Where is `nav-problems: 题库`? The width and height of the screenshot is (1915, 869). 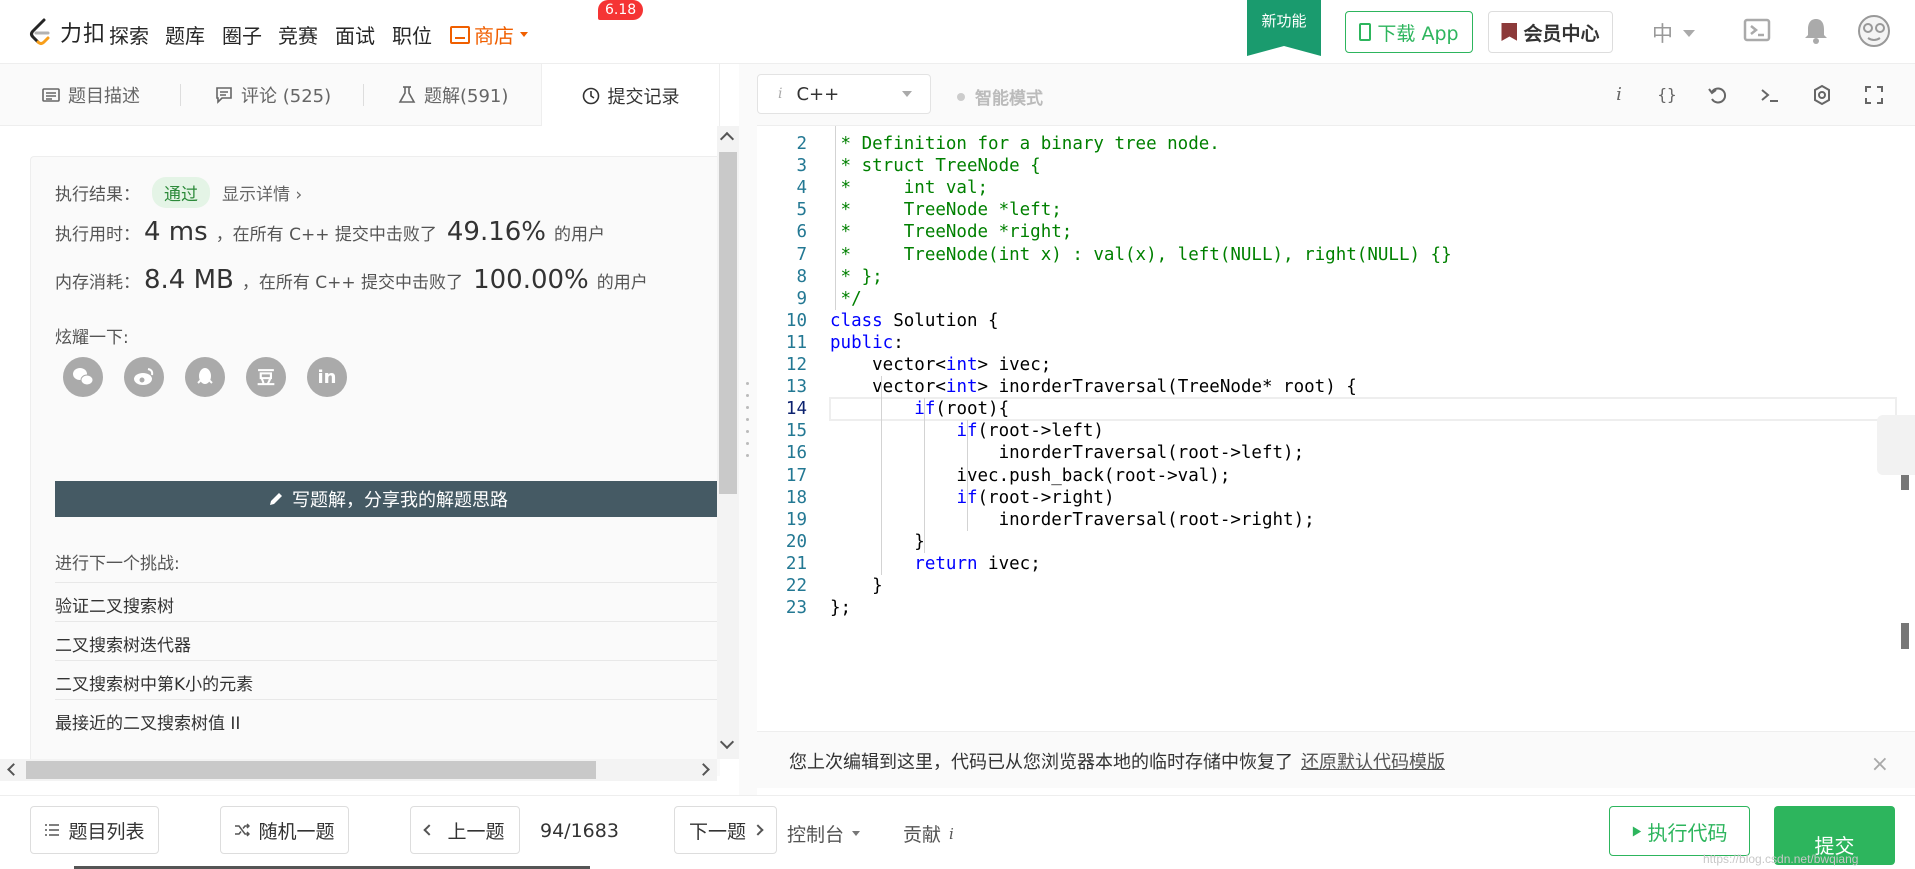
nav-problems: 题库 is located at coordinates (185, 34).